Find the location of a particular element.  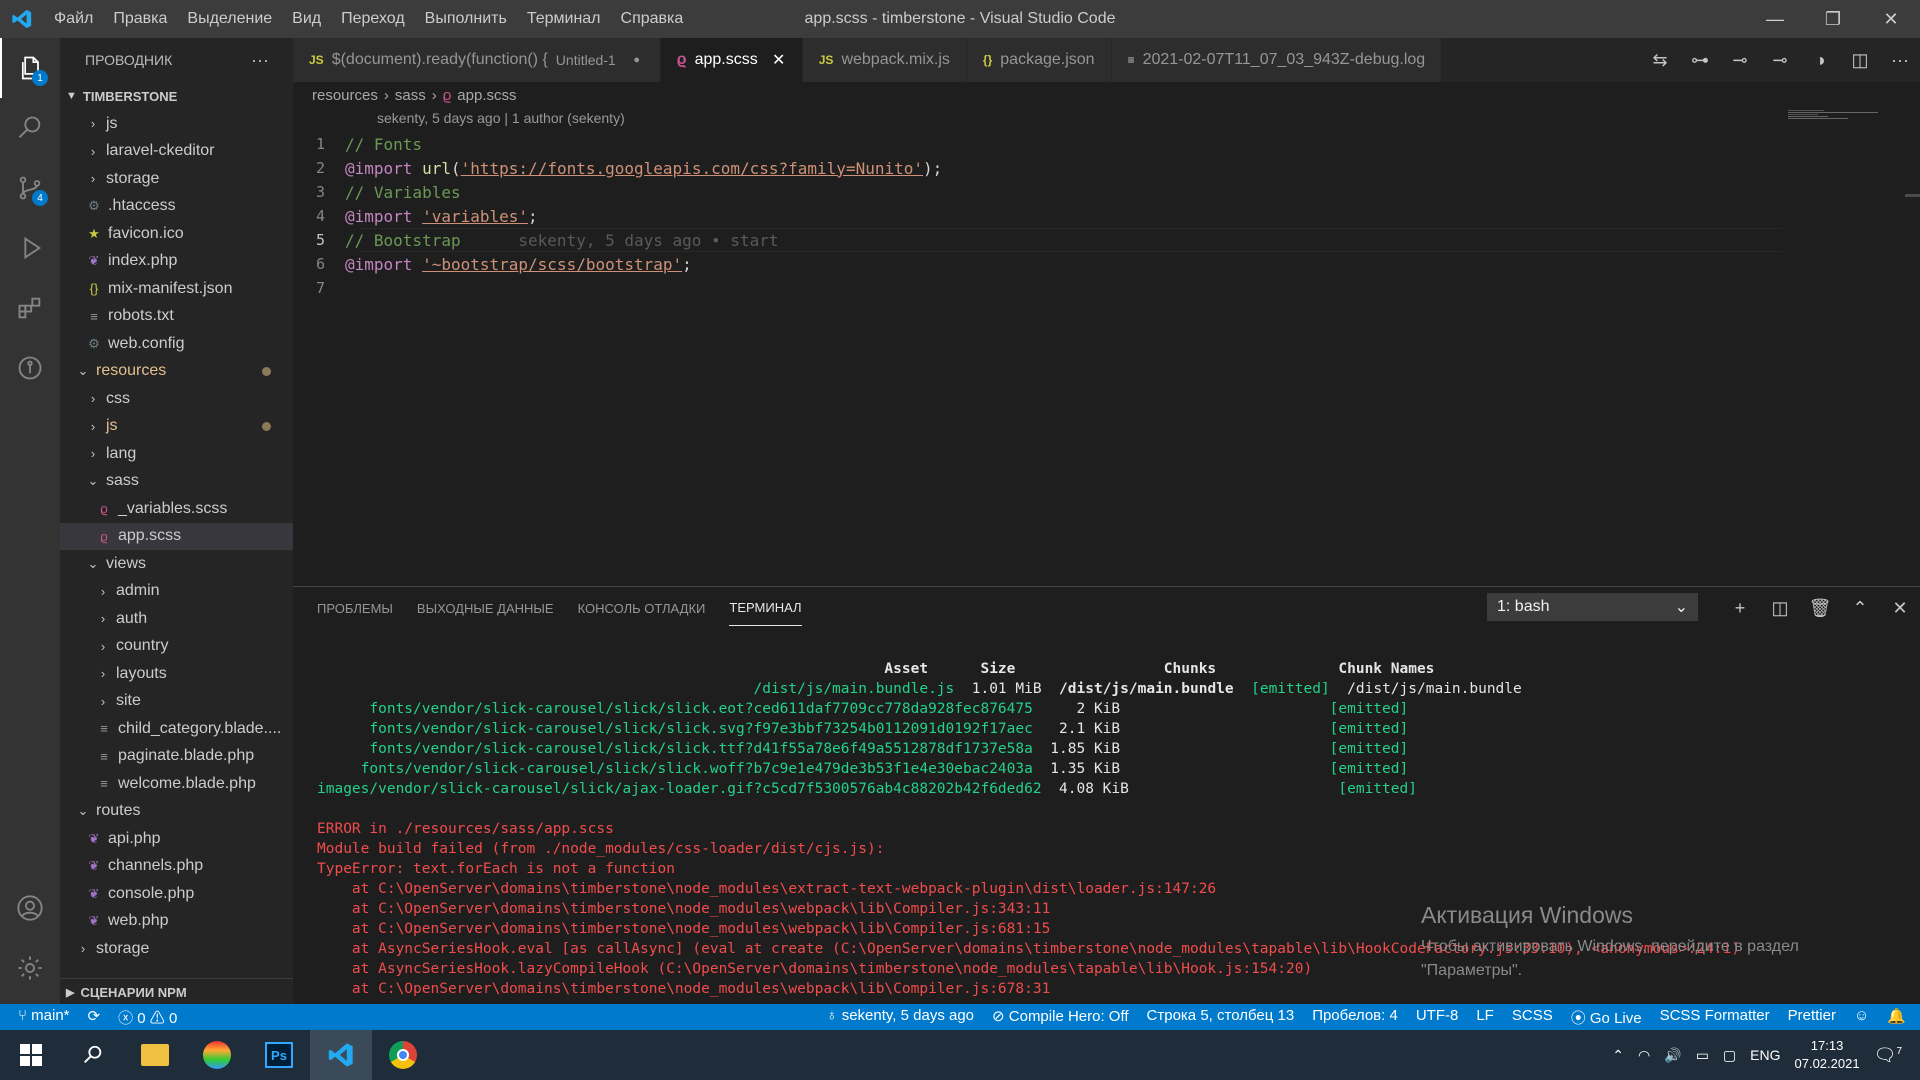

feedback-icon: ☺ is located at coordinates (1861, 1017).